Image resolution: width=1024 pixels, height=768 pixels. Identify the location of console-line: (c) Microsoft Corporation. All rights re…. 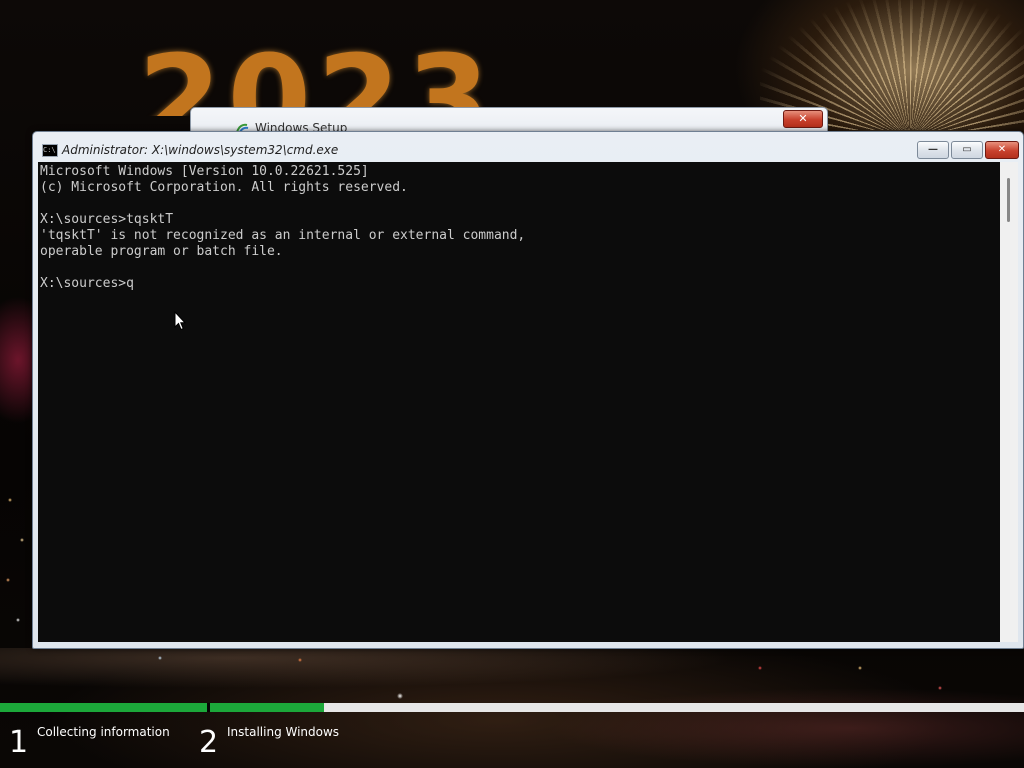
(224, 187).